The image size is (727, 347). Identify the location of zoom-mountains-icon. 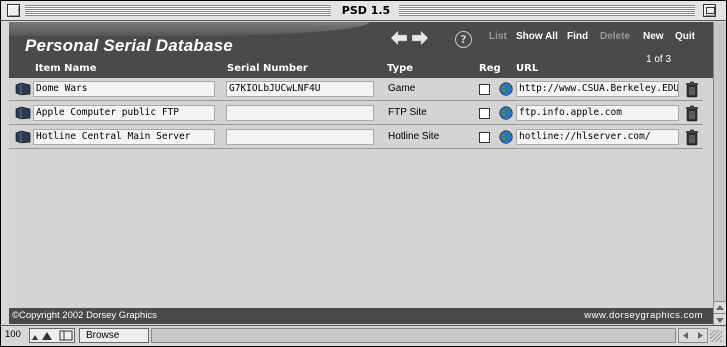
(53, 335).